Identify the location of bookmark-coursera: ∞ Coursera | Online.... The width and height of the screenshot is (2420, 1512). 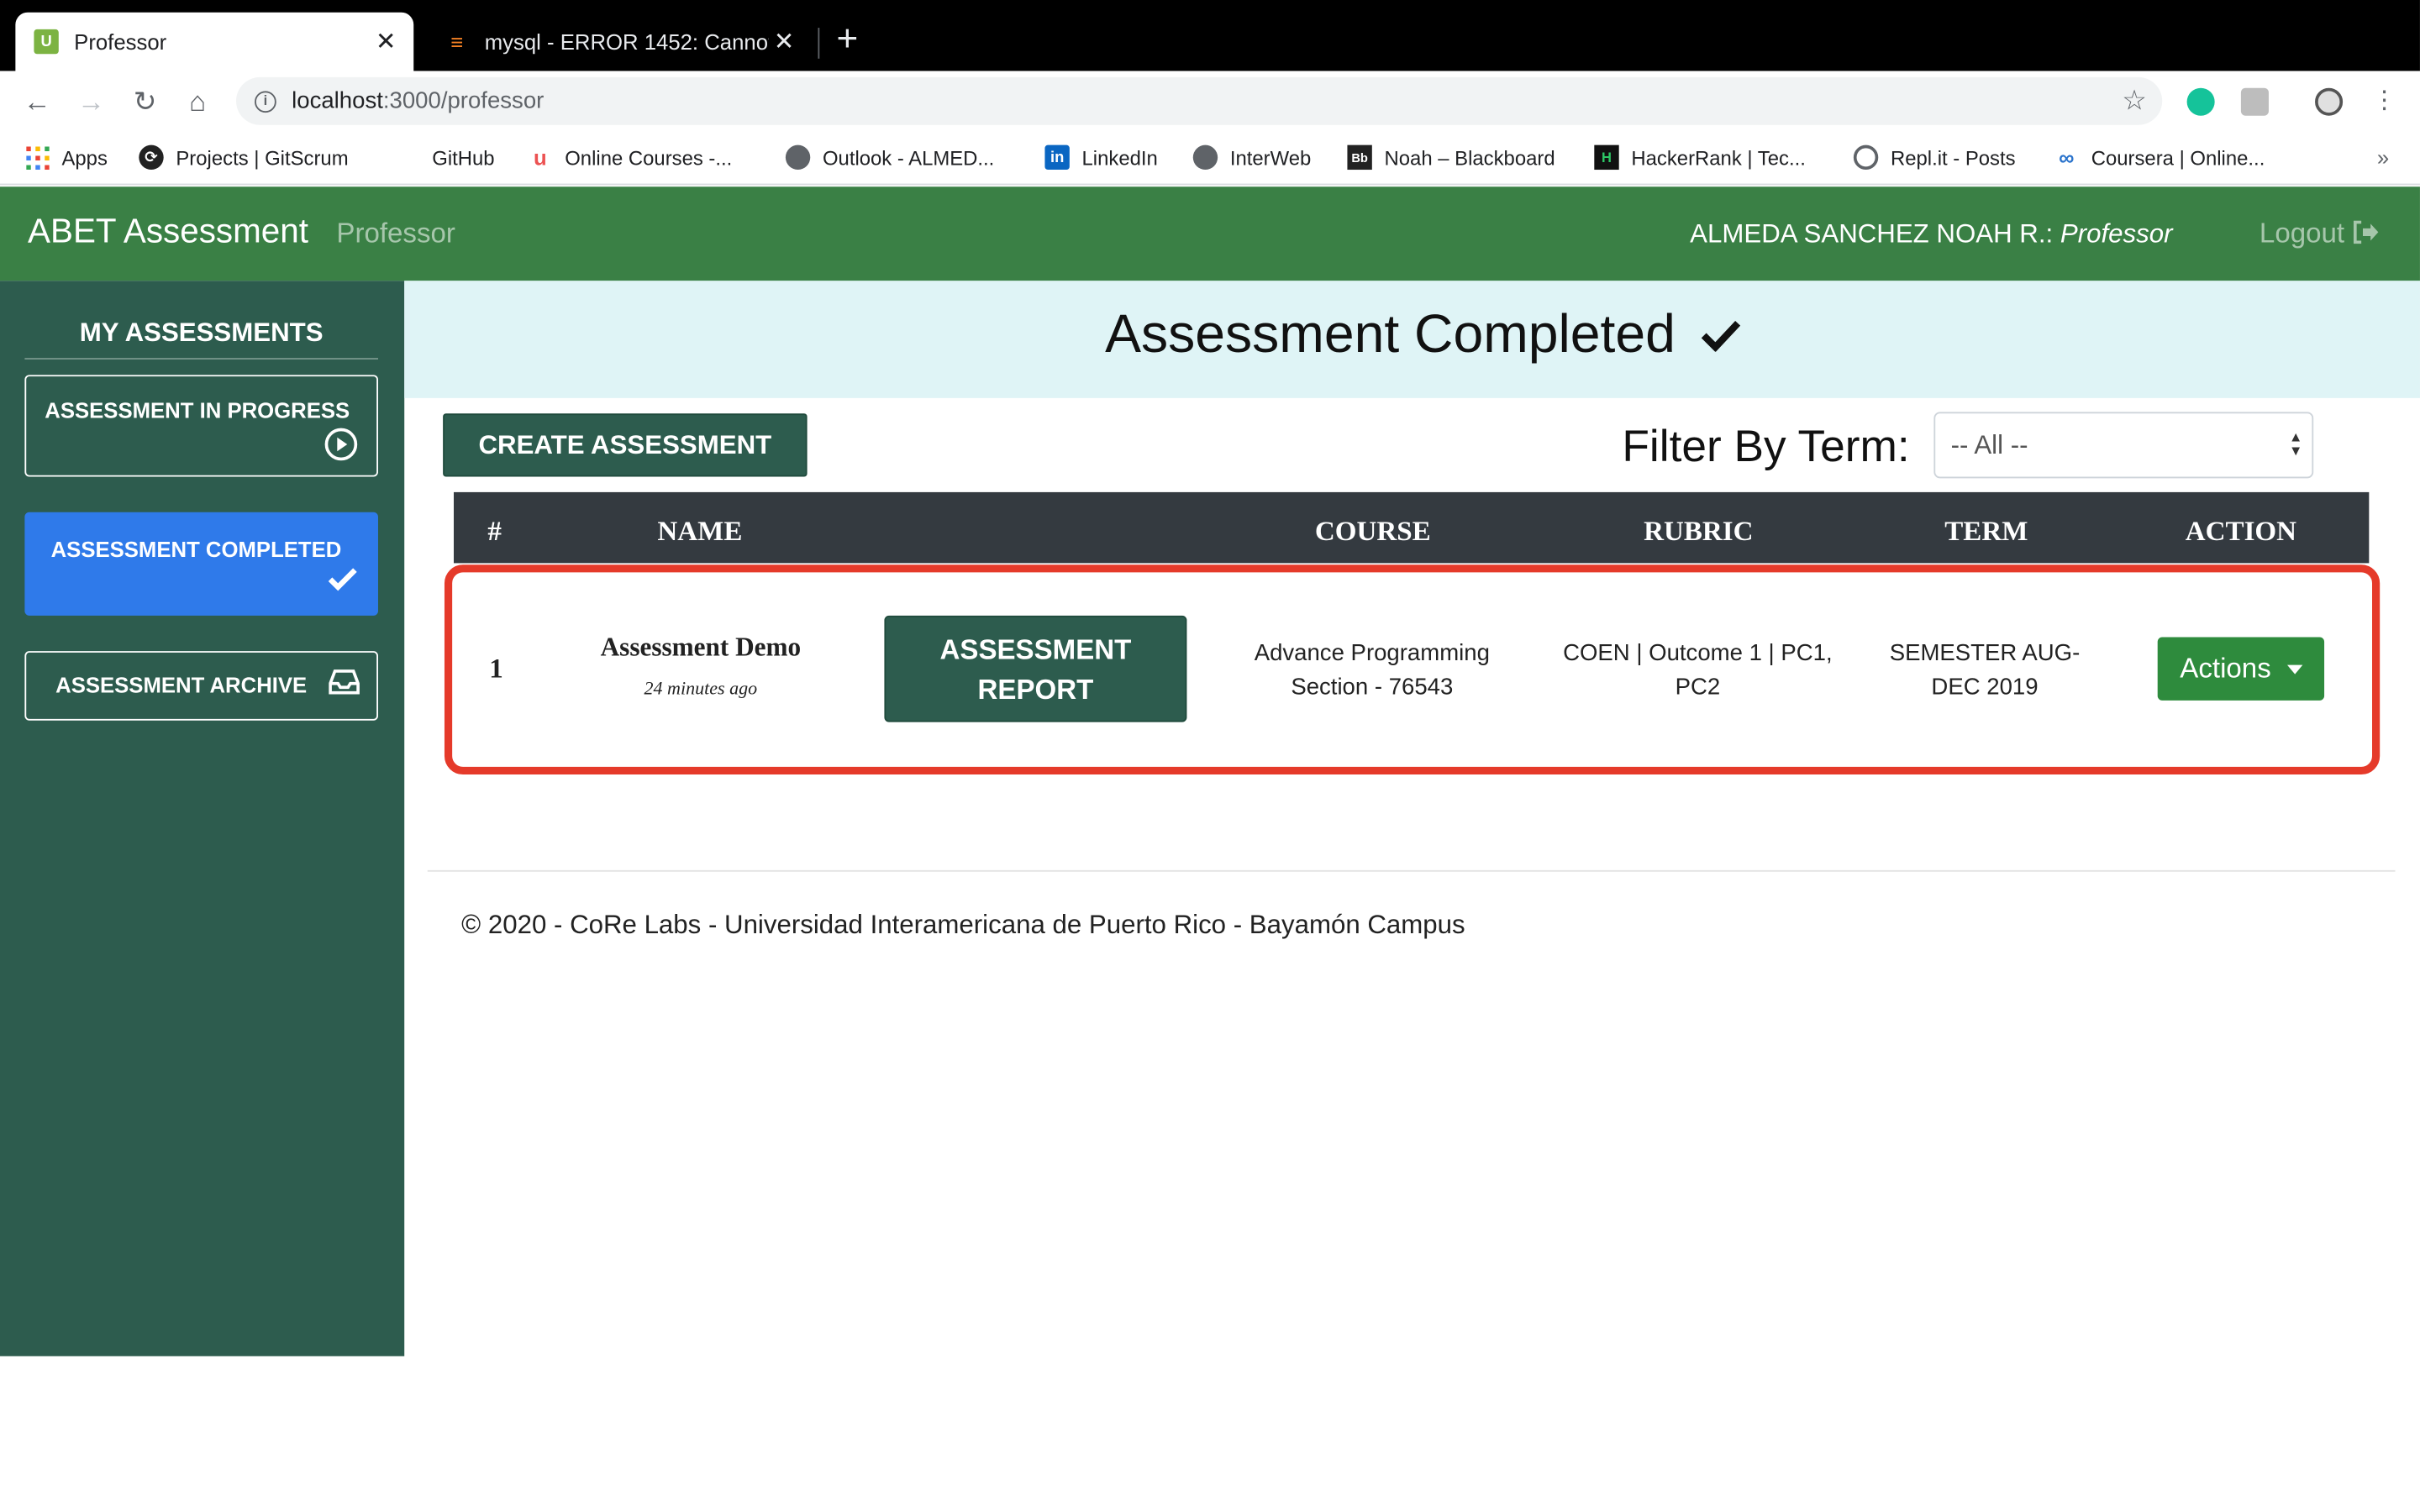
(2159, 157).